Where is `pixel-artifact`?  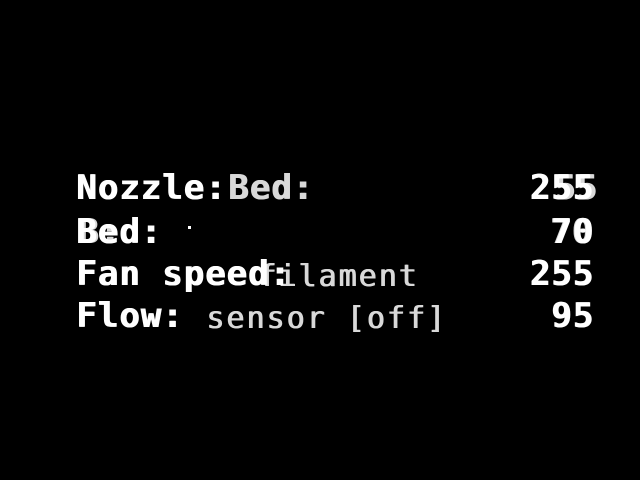
pixel-artifact is located at coordinates (189, 227).